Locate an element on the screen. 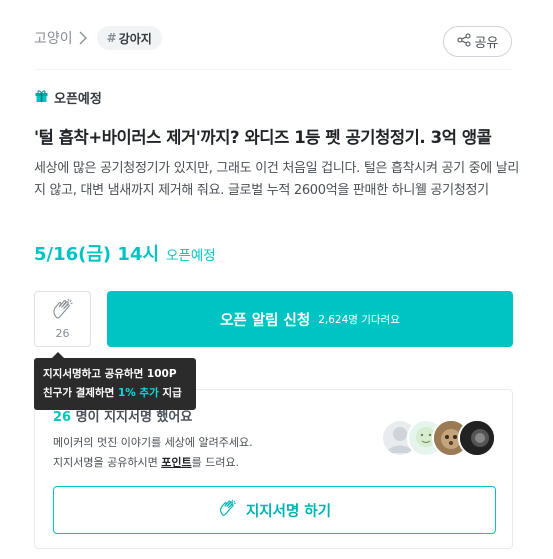 Image resolution: width=553 pixels, height=559 pixels. reward-text-prefix: 지지서명을 공유하시면 is located at coordinates (107, 462).